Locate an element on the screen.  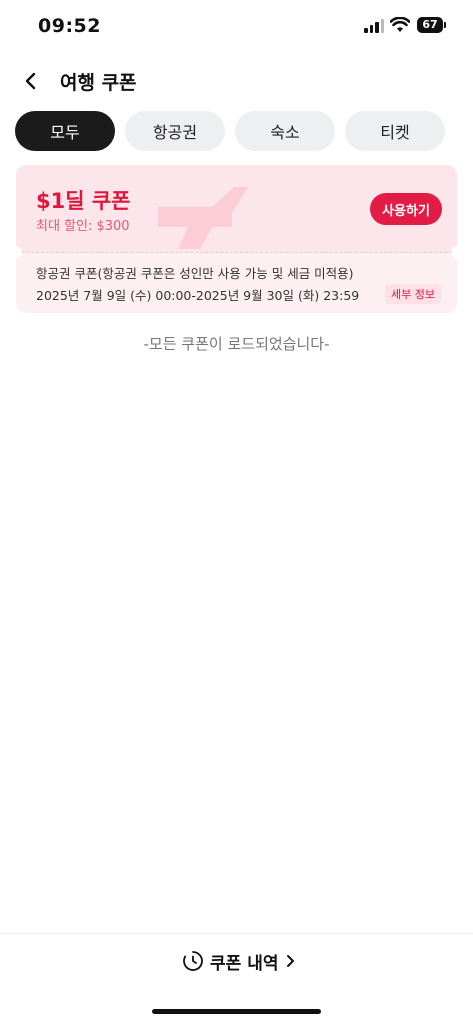
tab-tickets: 티켓 is located at coordinates (395, 131).